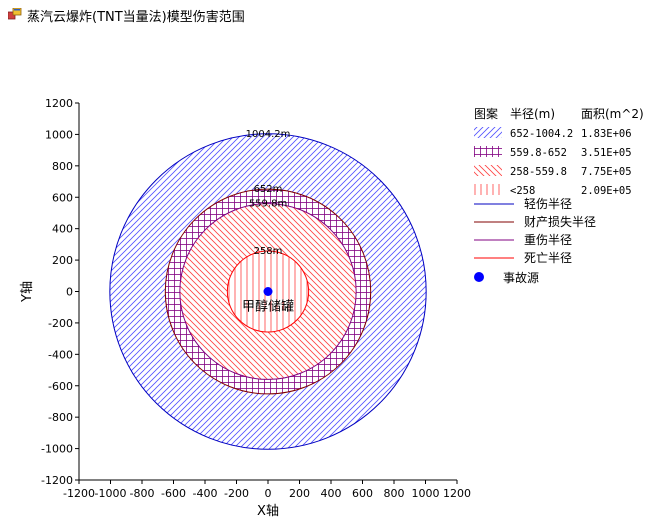 This screenshot has height=532, width=666. Describe the element at coordinates (15, 14) in the screenshot. I see `app-window-icon` at that location.